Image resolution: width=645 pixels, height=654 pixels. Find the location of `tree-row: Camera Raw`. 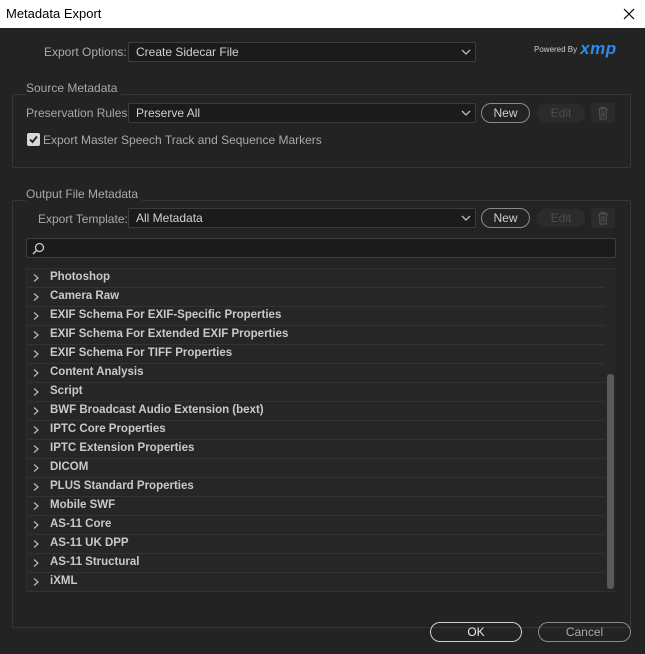

tree-row: Camera Raw is located at coordinates (316, 297).